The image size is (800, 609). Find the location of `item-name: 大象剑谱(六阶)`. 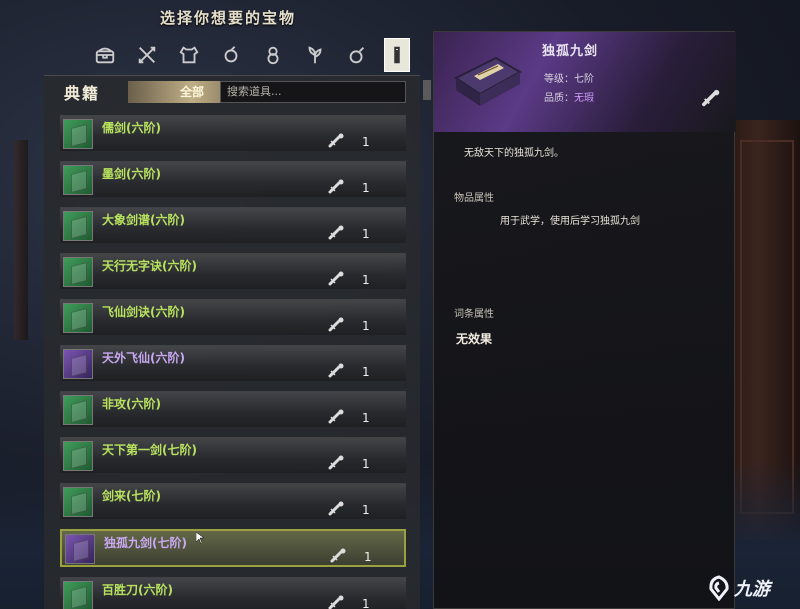

item-name: 大象剑谱(六阶) is located at coordinates (143, 220).